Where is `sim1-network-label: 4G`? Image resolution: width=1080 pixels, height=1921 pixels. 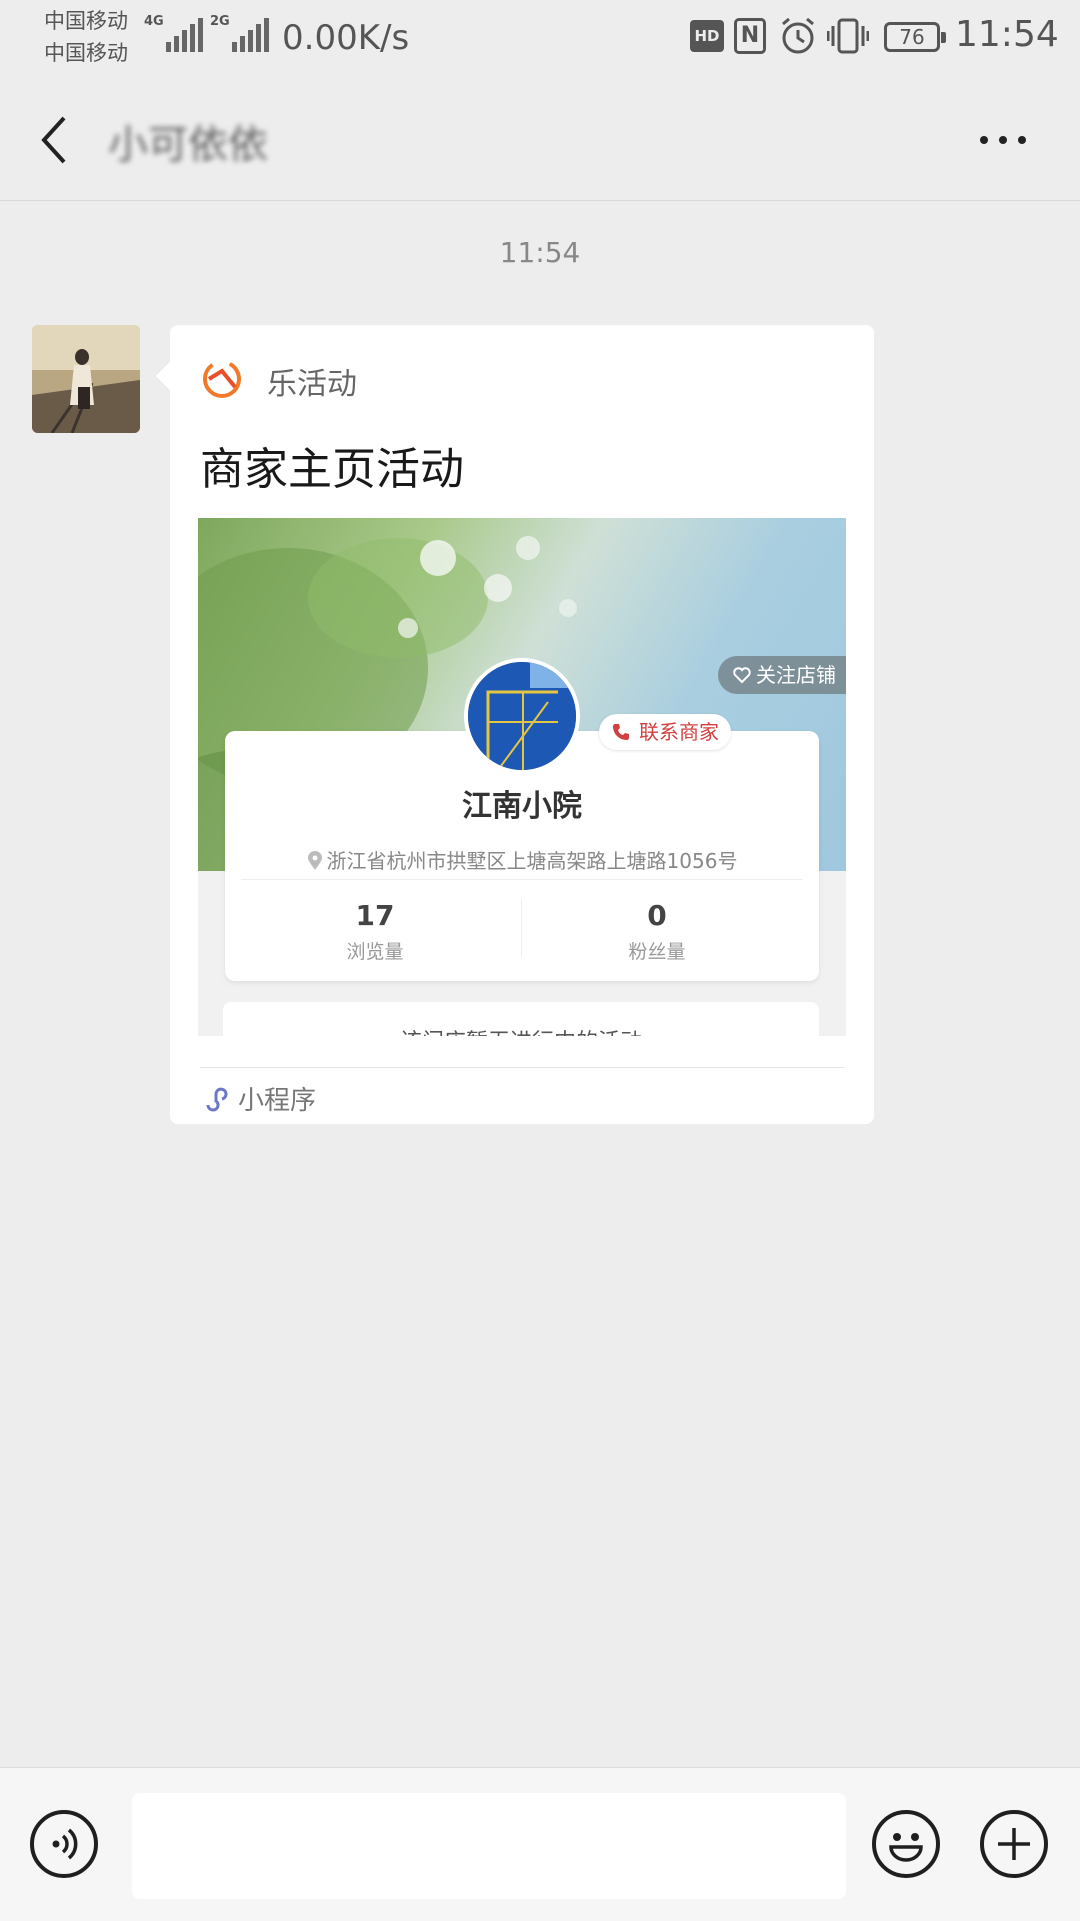
sim1-network-label: 4G is located at coordinates (154, 21).